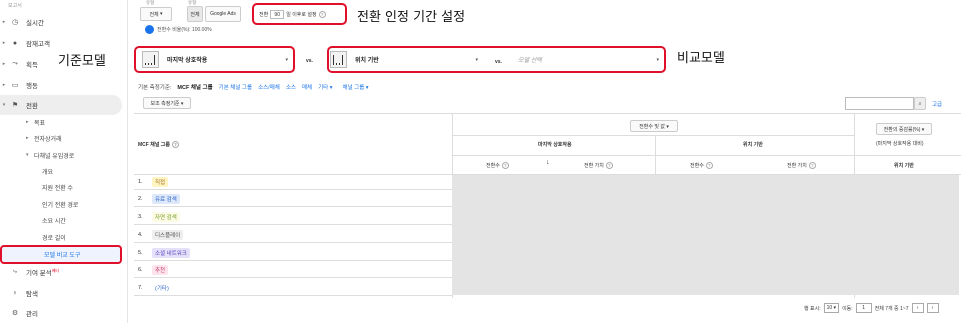 This screenshot has width=961, height=323. I want to click on column-header-label: 전환 가치, so click(594, 166).